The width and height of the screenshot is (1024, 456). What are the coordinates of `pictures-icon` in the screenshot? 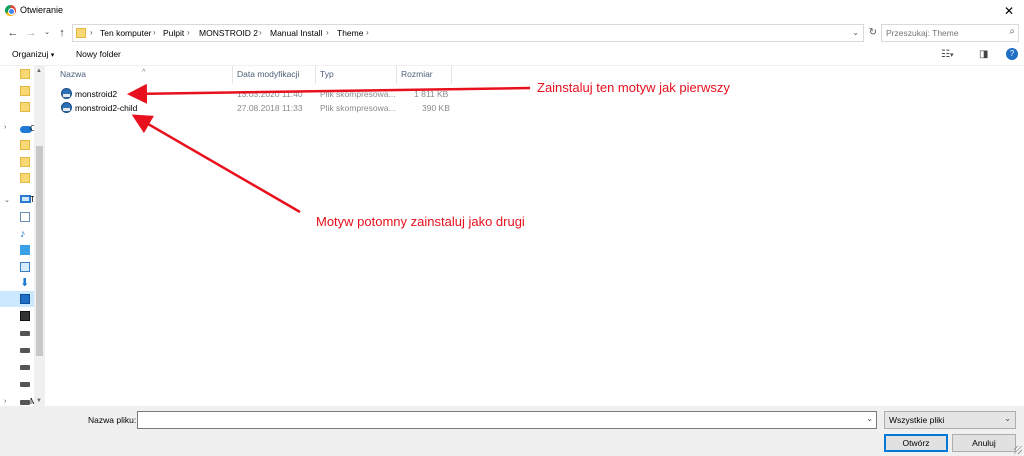 It's located at (25, 267).